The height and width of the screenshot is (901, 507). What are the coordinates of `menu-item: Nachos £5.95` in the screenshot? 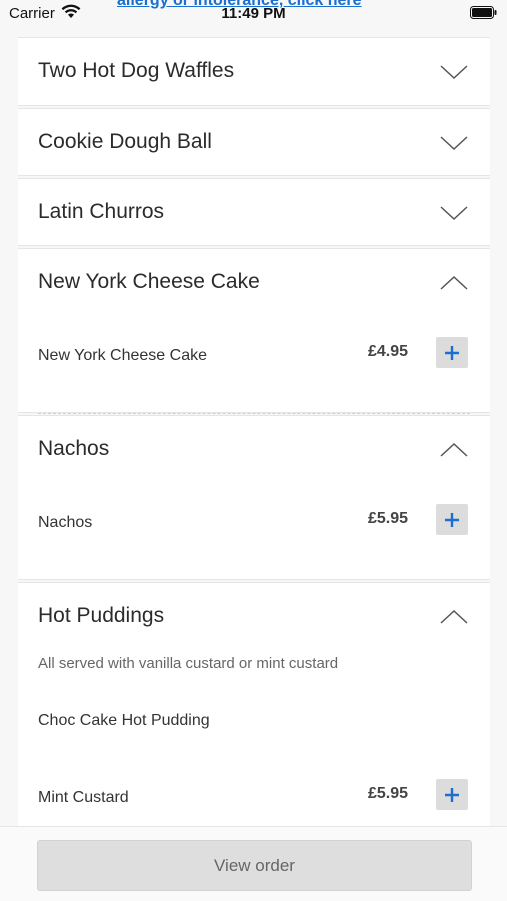 It's located at (254, 532).